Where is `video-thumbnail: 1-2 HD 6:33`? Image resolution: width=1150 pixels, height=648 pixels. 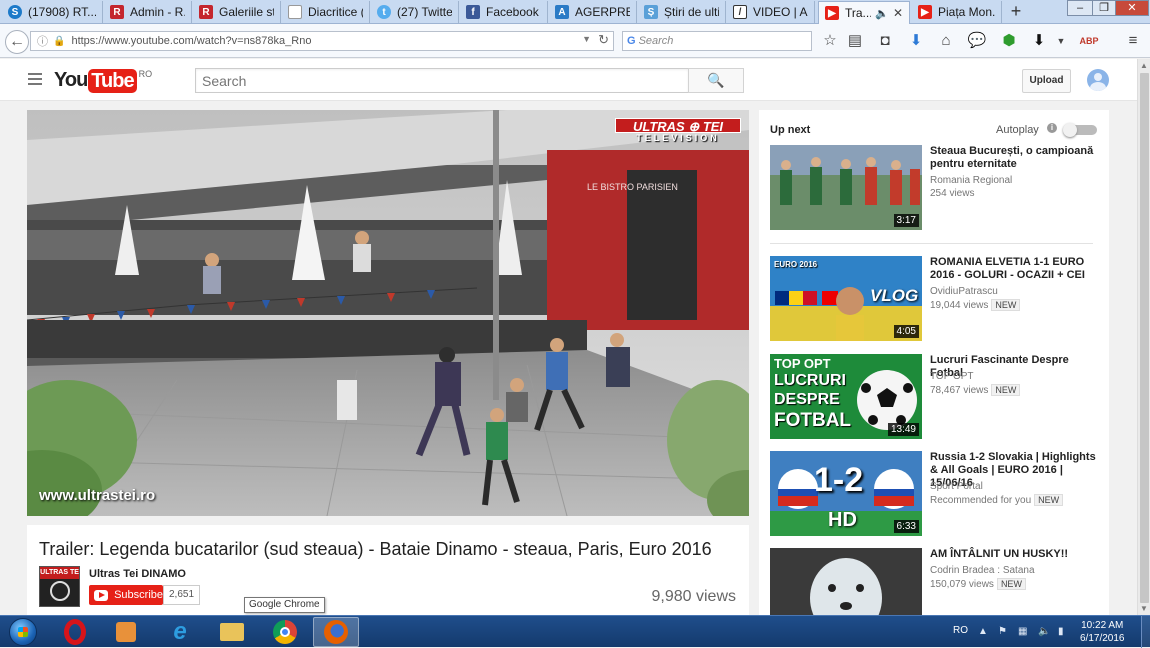
video-thumbnail: 1-2 HD 6:33 is located at coordinates (846, 493).